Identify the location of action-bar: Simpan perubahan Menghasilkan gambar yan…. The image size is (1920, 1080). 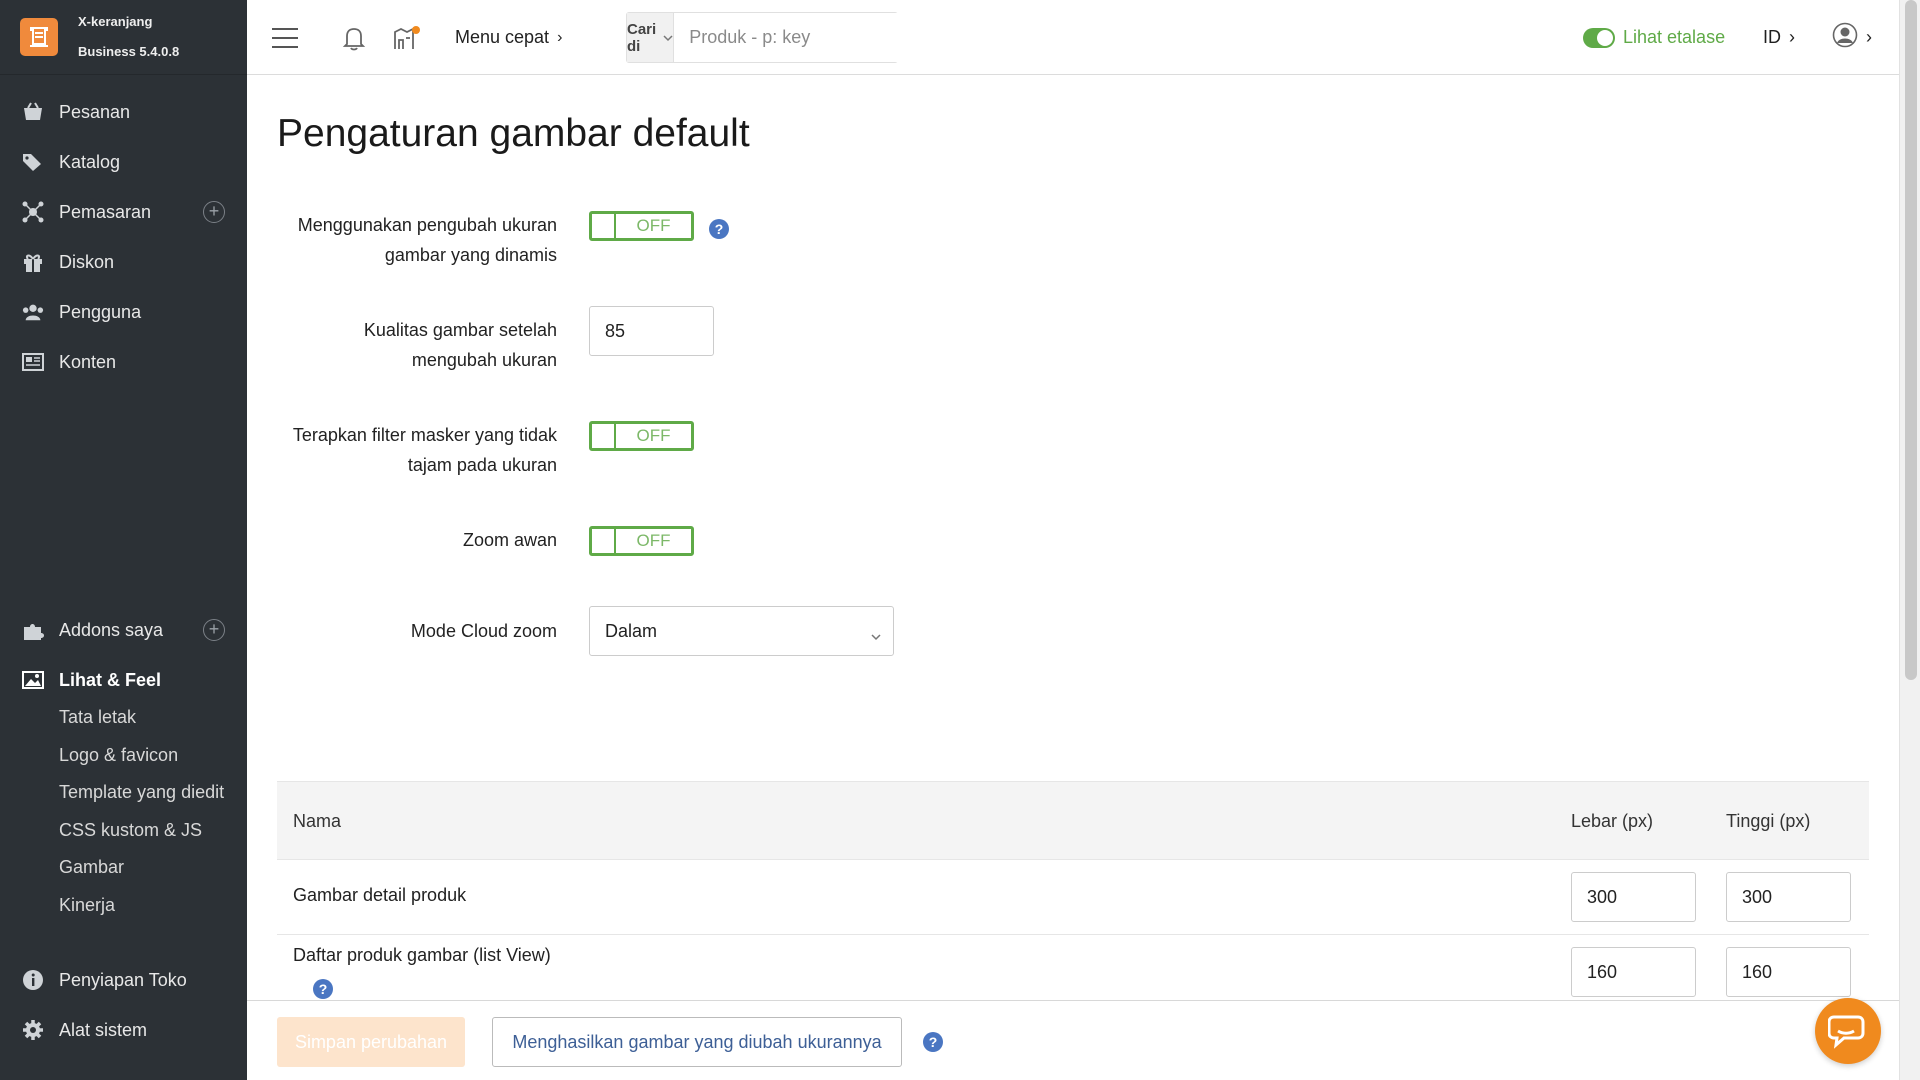
(1073, 1040).